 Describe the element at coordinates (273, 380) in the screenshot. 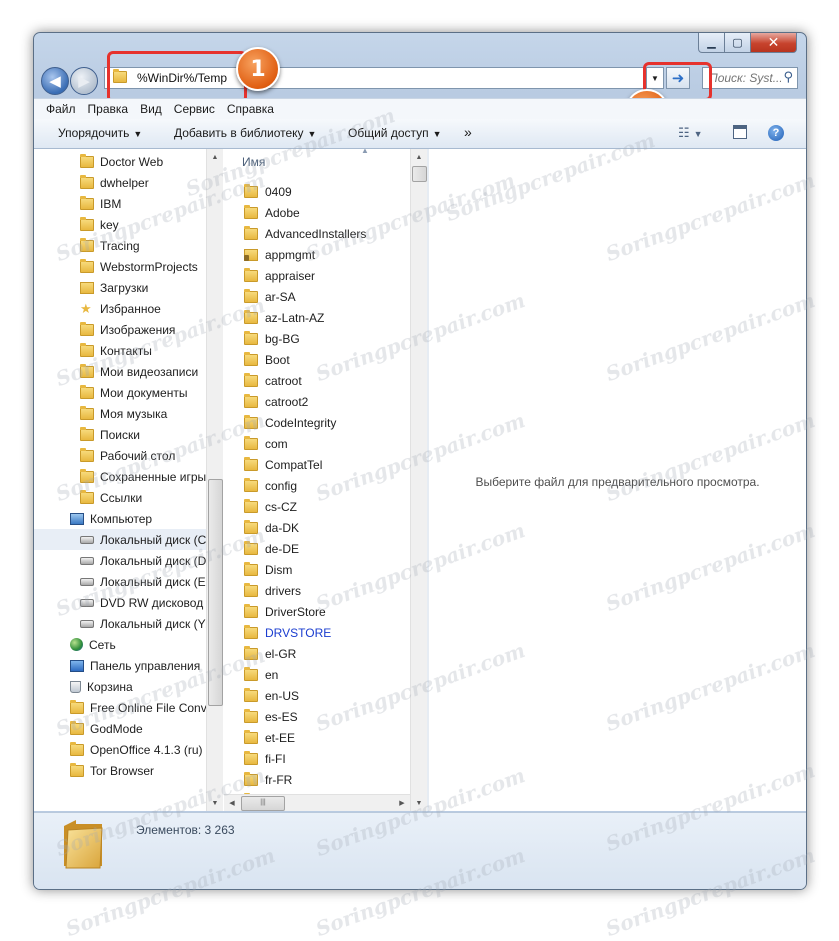

I see `file-list-item: catroot` at that location.